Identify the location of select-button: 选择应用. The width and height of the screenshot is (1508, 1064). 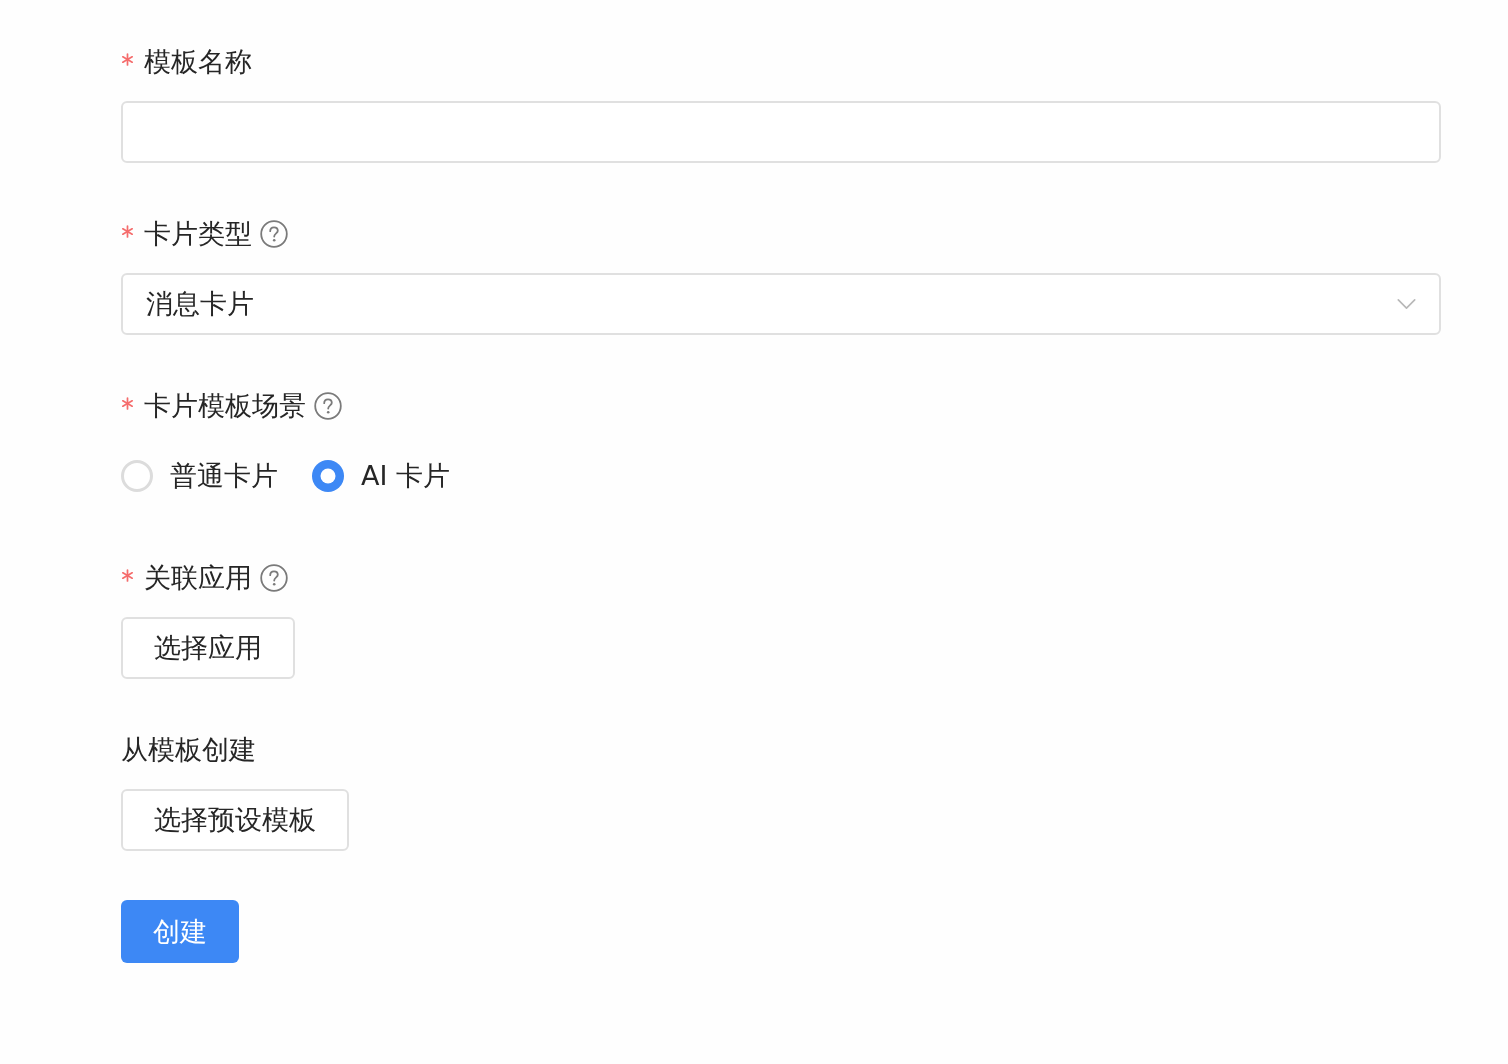
(208, 648).